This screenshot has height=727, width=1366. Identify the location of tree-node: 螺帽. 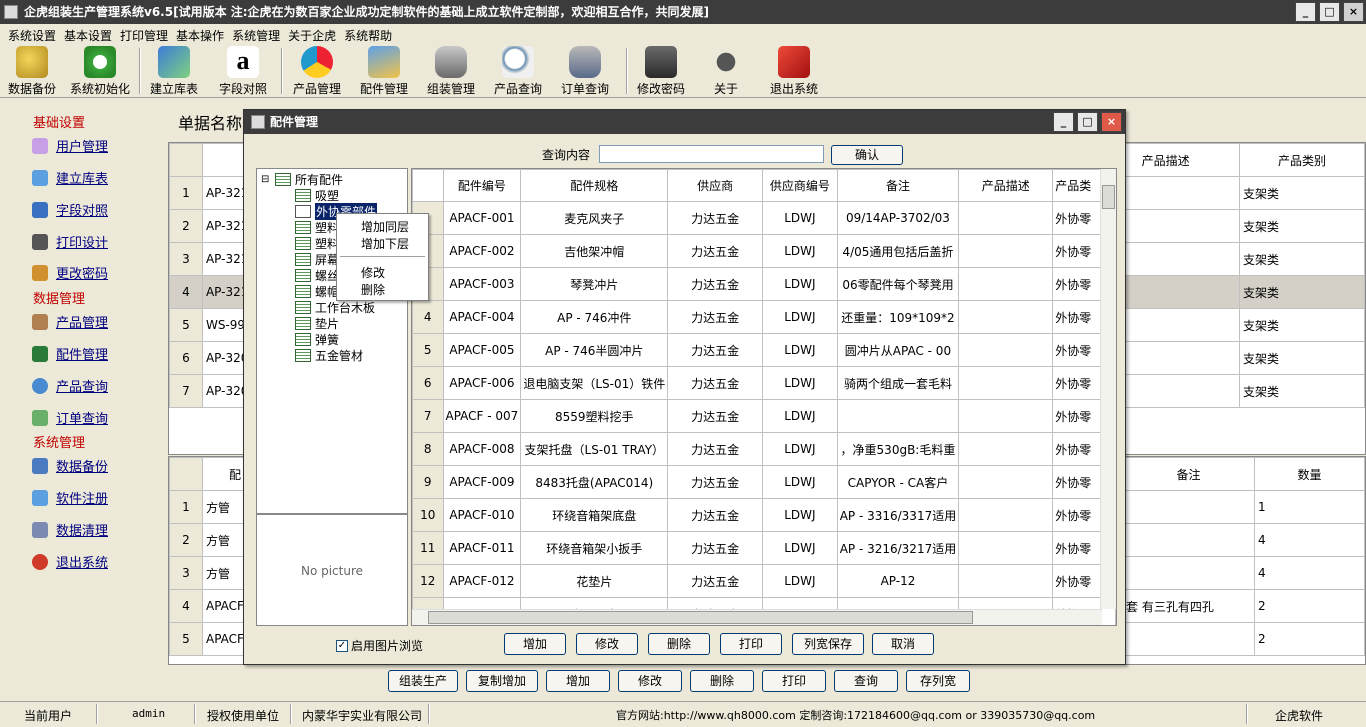
(317, 291).